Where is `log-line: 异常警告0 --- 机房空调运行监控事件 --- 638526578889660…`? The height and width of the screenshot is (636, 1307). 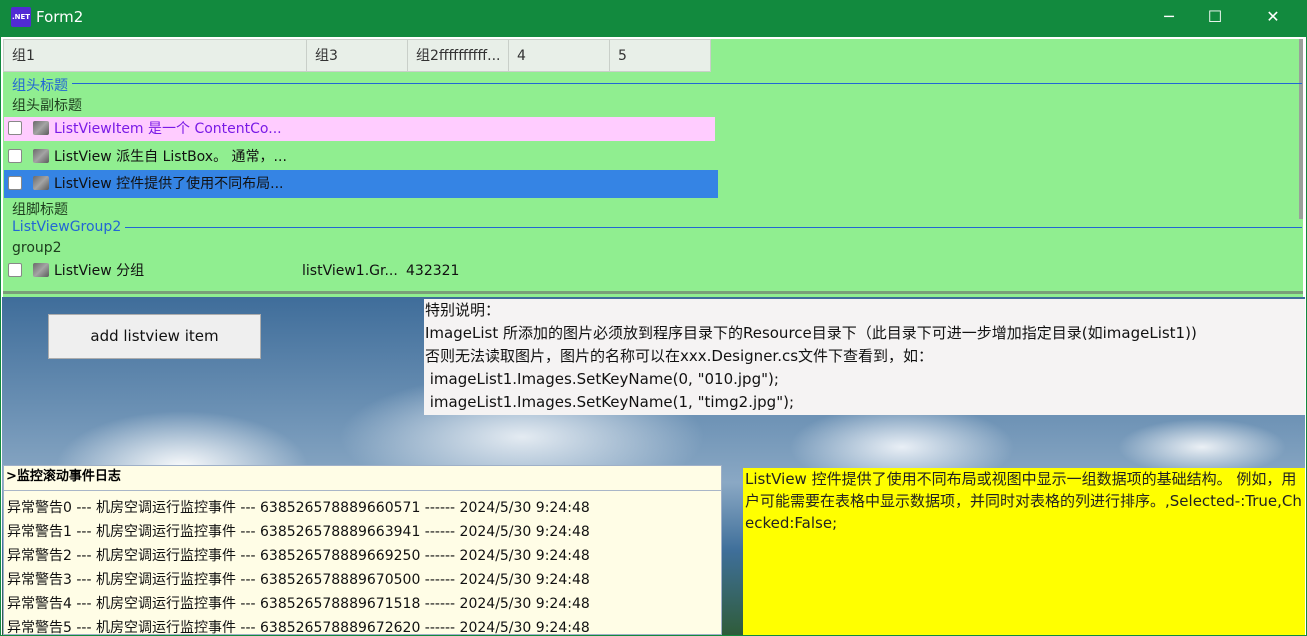 log-line: 异常警告0 --- 机房空调运行监控事件 --- 638526578889660… is located at coordinates (298, 508).